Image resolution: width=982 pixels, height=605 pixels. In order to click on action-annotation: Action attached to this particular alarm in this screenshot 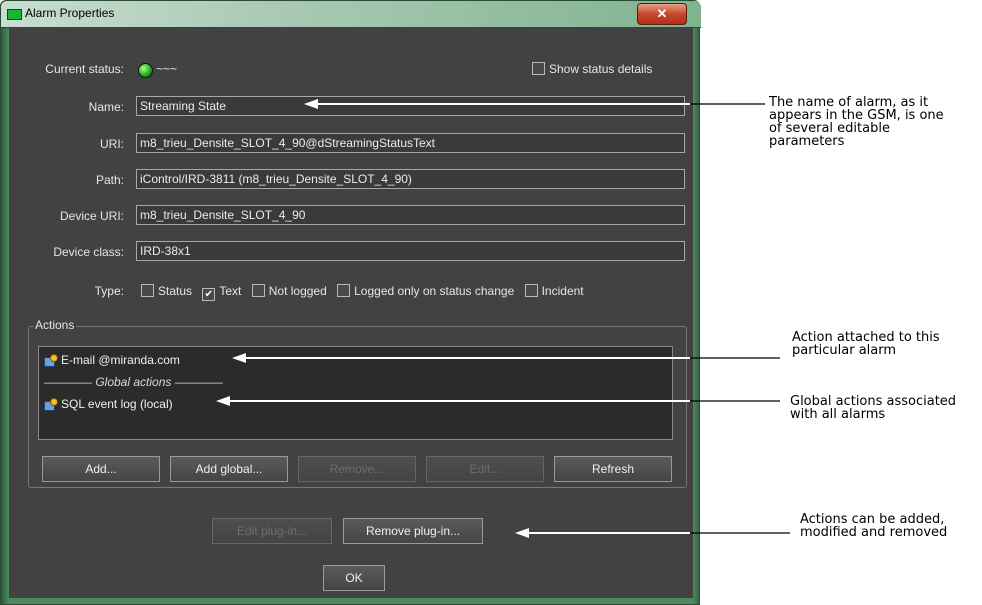, I will do `click(866, 344)`.